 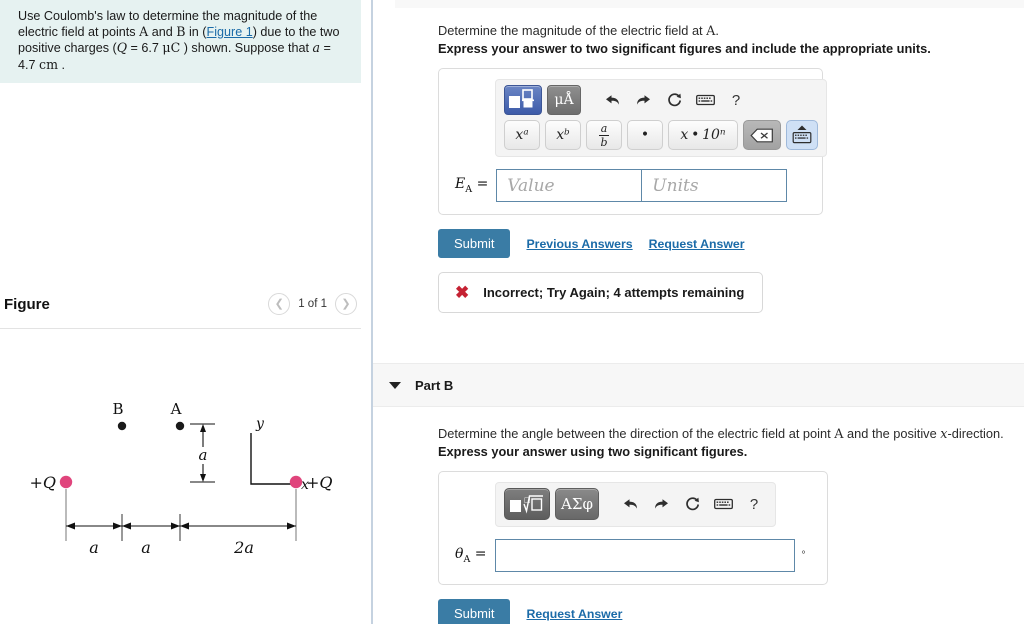 What do you see at coordinates (146, 547) in the screenshot?
I see `dim-label-2: a` at bounding box center [146, 547].